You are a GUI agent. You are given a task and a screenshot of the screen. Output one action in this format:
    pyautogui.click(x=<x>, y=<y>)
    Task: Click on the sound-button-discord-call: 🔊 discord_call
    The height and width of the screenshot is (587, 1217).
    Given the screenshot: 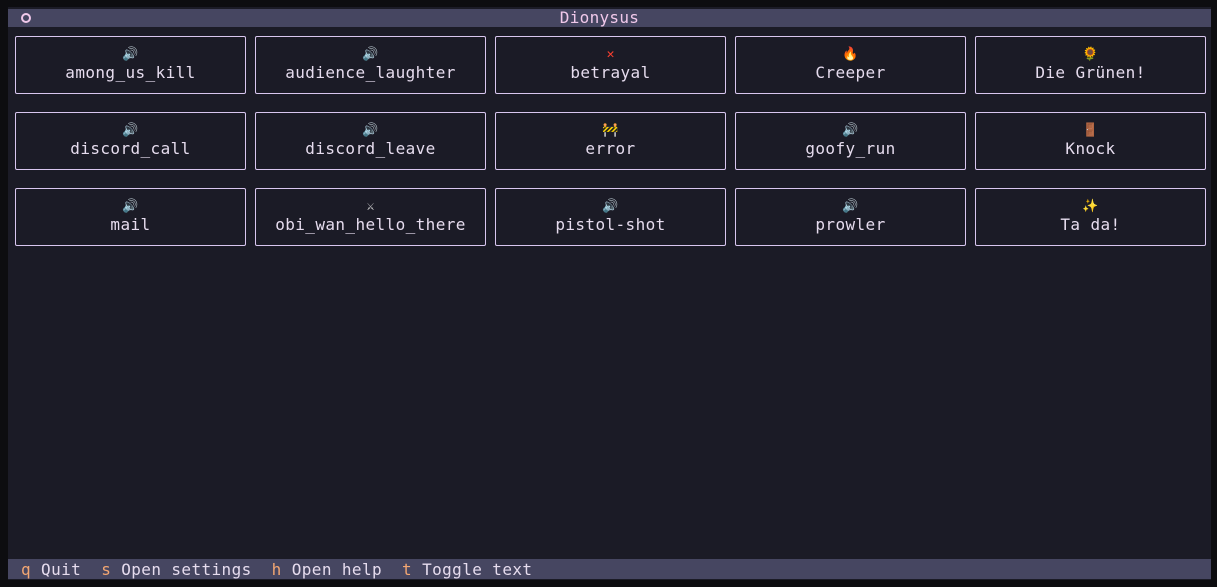 What is the action you would take?
    pyautogui.click(x=130, y=141)
    